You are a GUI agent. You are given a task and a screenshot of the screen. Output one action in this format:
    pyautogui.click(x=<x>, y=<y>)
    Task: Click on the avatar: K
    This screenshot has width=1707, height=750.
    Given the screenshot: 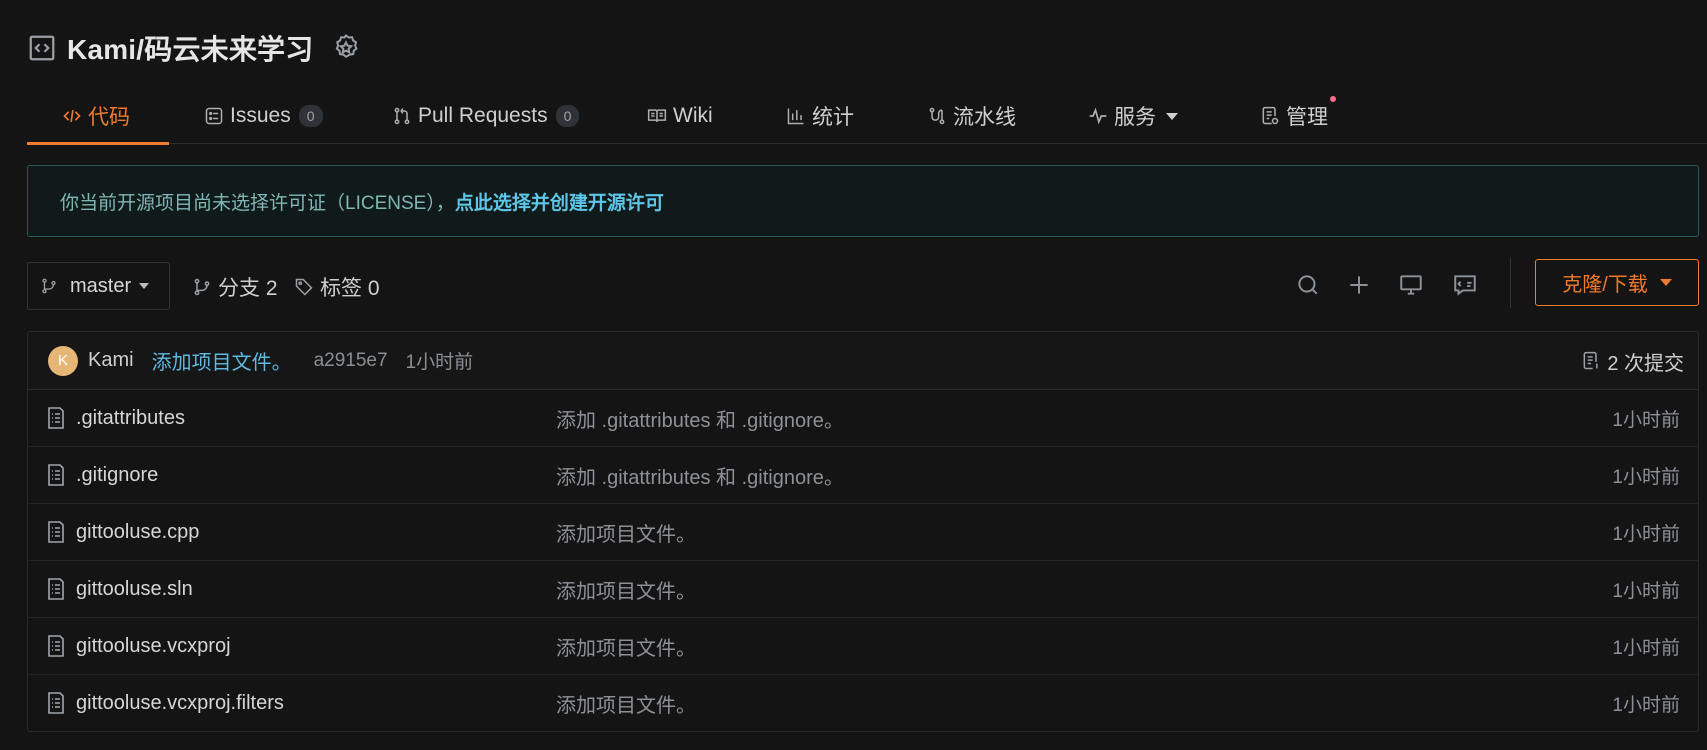 What is the action you would take?
    pyautogui.click(x=63, y=360)
    